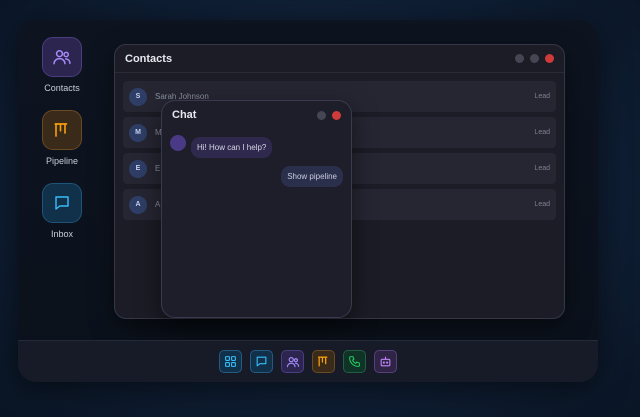  I want to click on outgoing-message: Show pipeline, so click(256, 176).